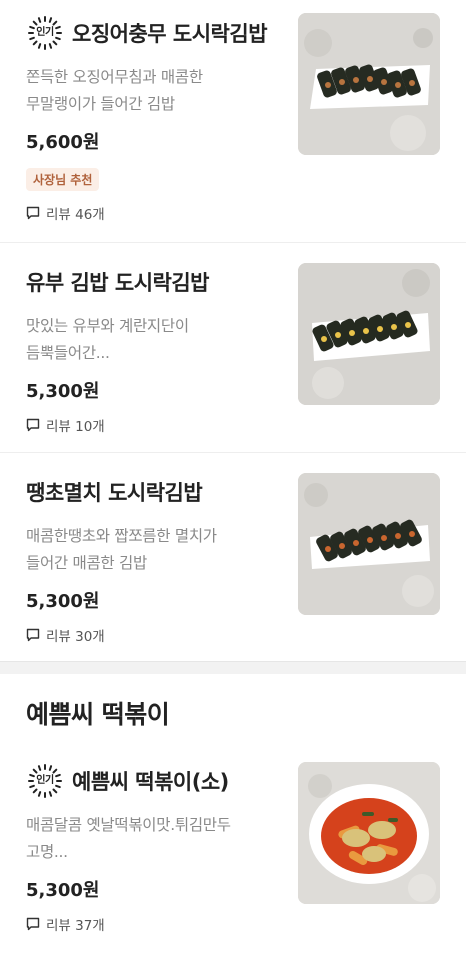 The width and height of the screenshot is (466, 973). Describe the element at coordinates (150, 782) in the screenshot. I see `menu-title: 예쁨씨 떡볶이(소)` at that location.